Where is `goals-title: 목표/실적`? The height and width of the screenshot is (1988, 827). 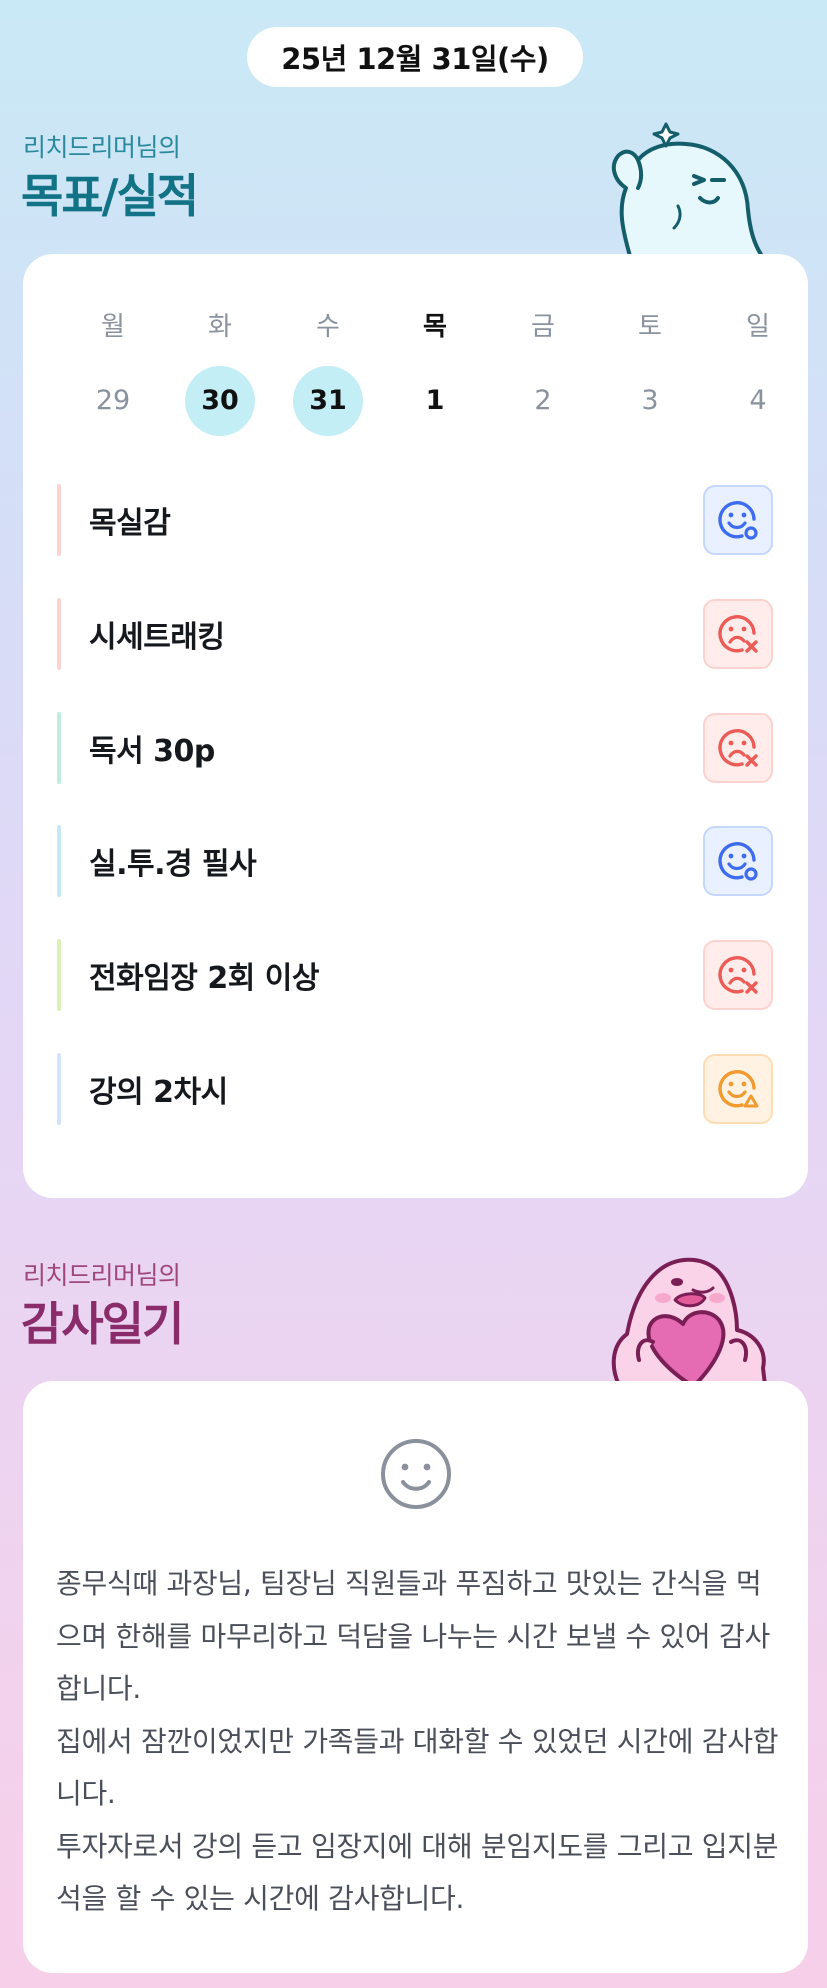 goals-title: 목표/실적 is located at coordinates (110, 196).